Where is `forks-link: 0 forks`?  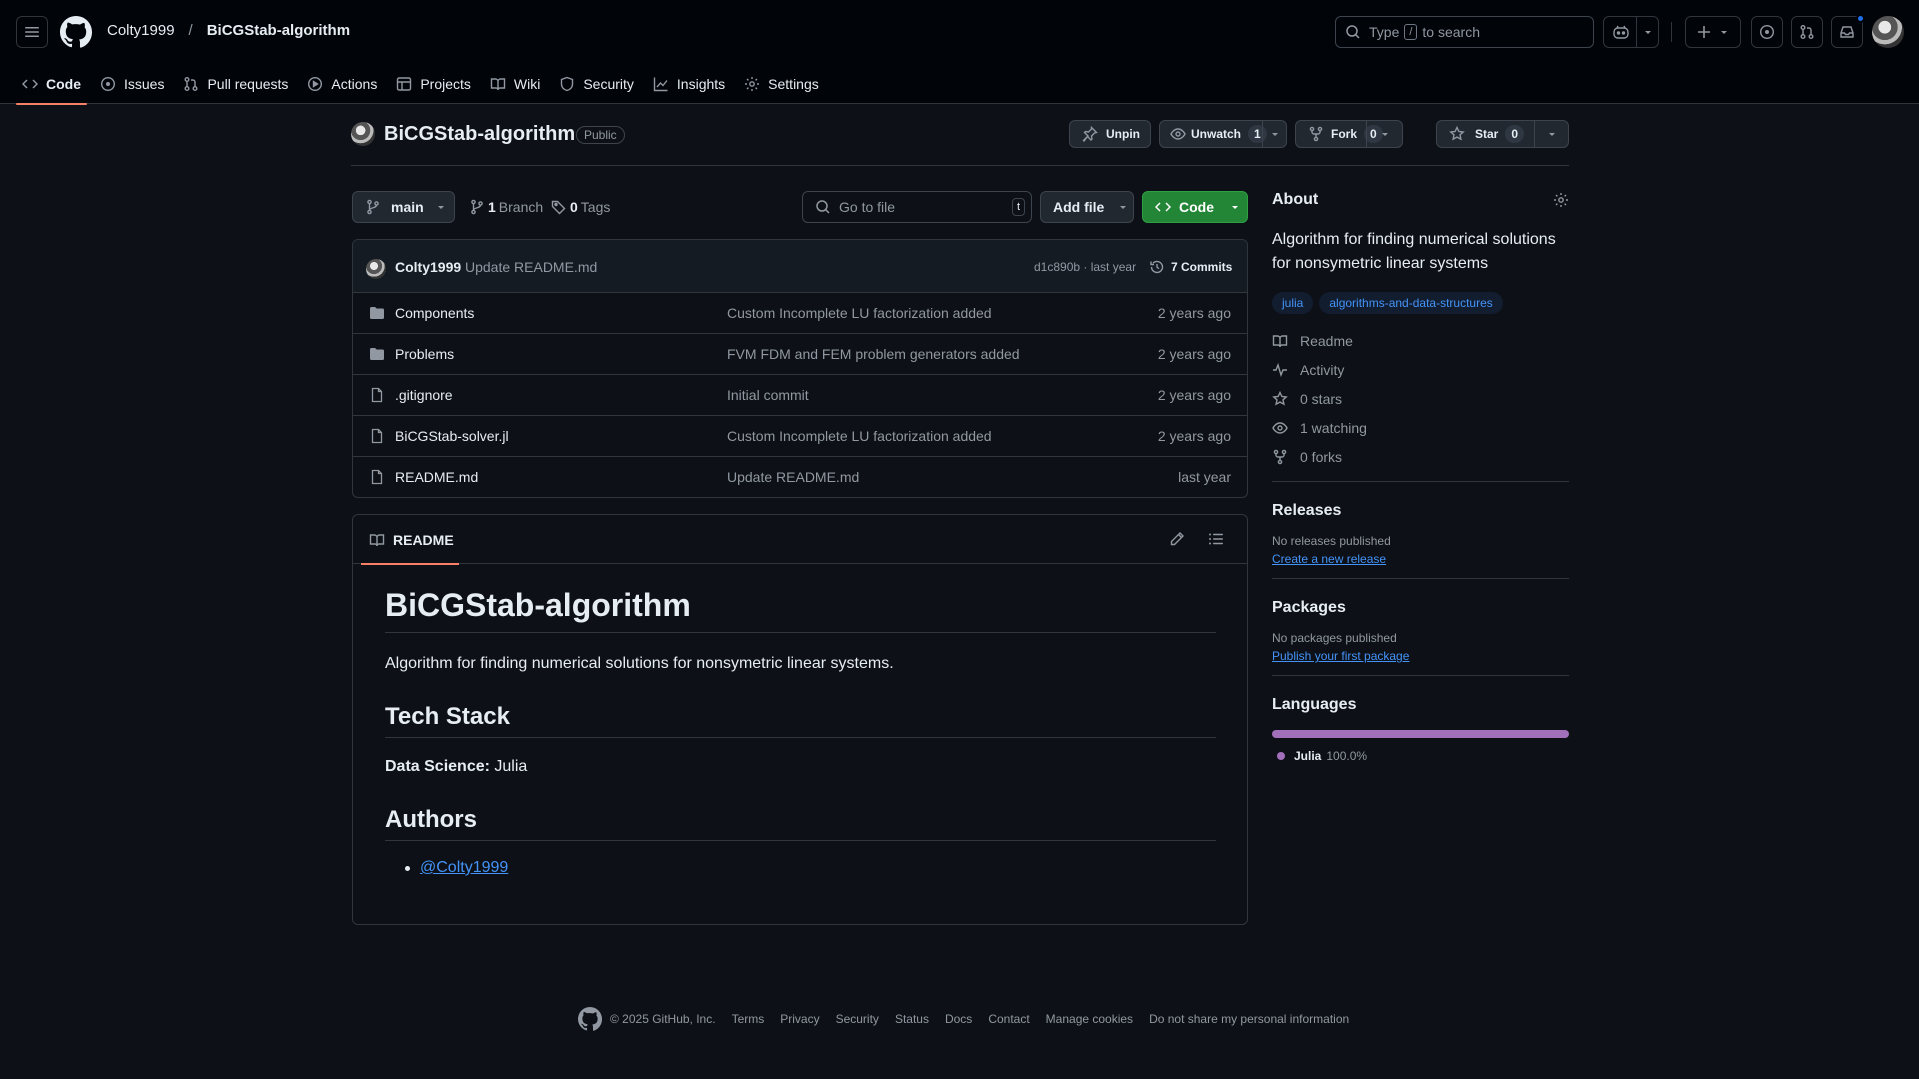
forks-link: 0 forks is located at coordinates (1420, 456).